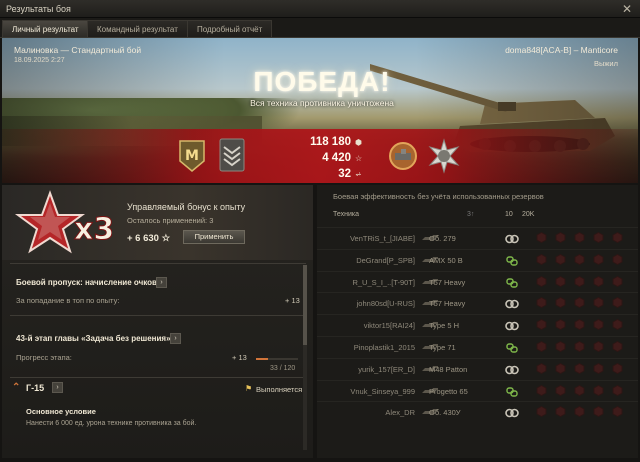 The image size is (640, 462). I want to click on survival-status: Выжил, so click(606, 63).